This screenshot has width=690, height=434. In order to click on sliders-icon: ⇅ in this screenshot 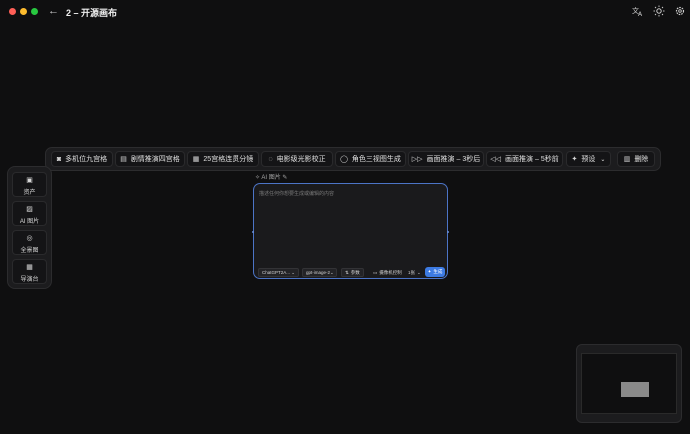, I will do `click(347, 272)`.